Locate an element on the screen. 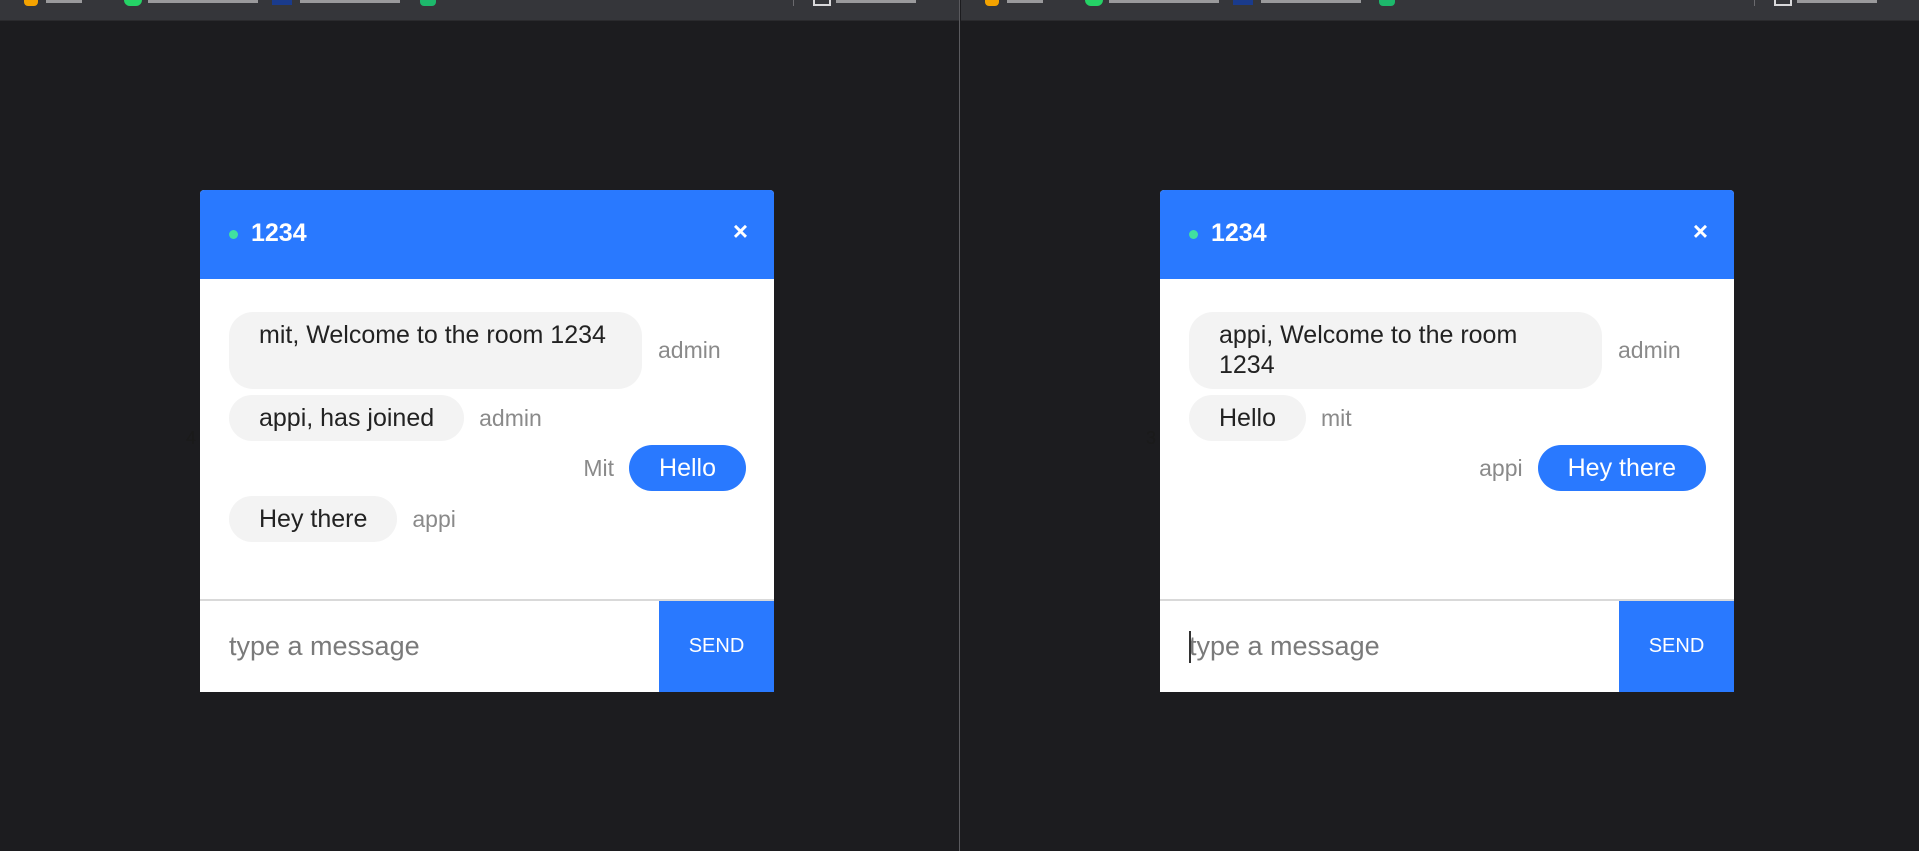  message-bubble: appi, has joined is located at coordinates (347, 418).